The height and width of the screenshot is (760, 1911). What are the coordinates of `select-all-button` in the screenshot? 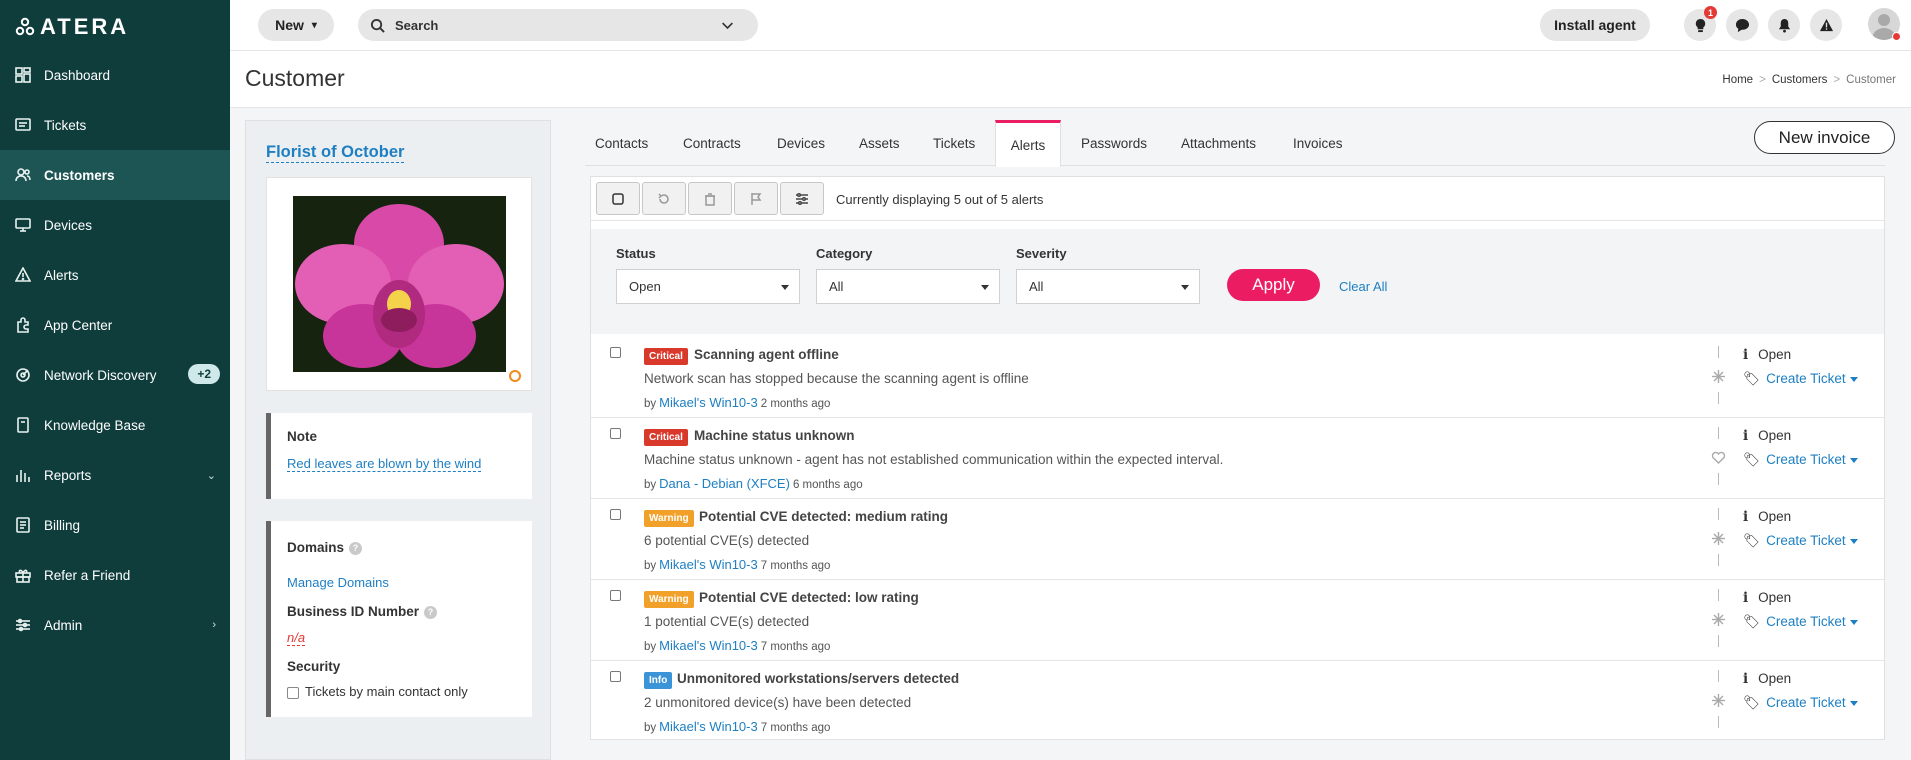 It's located at (618, 198).